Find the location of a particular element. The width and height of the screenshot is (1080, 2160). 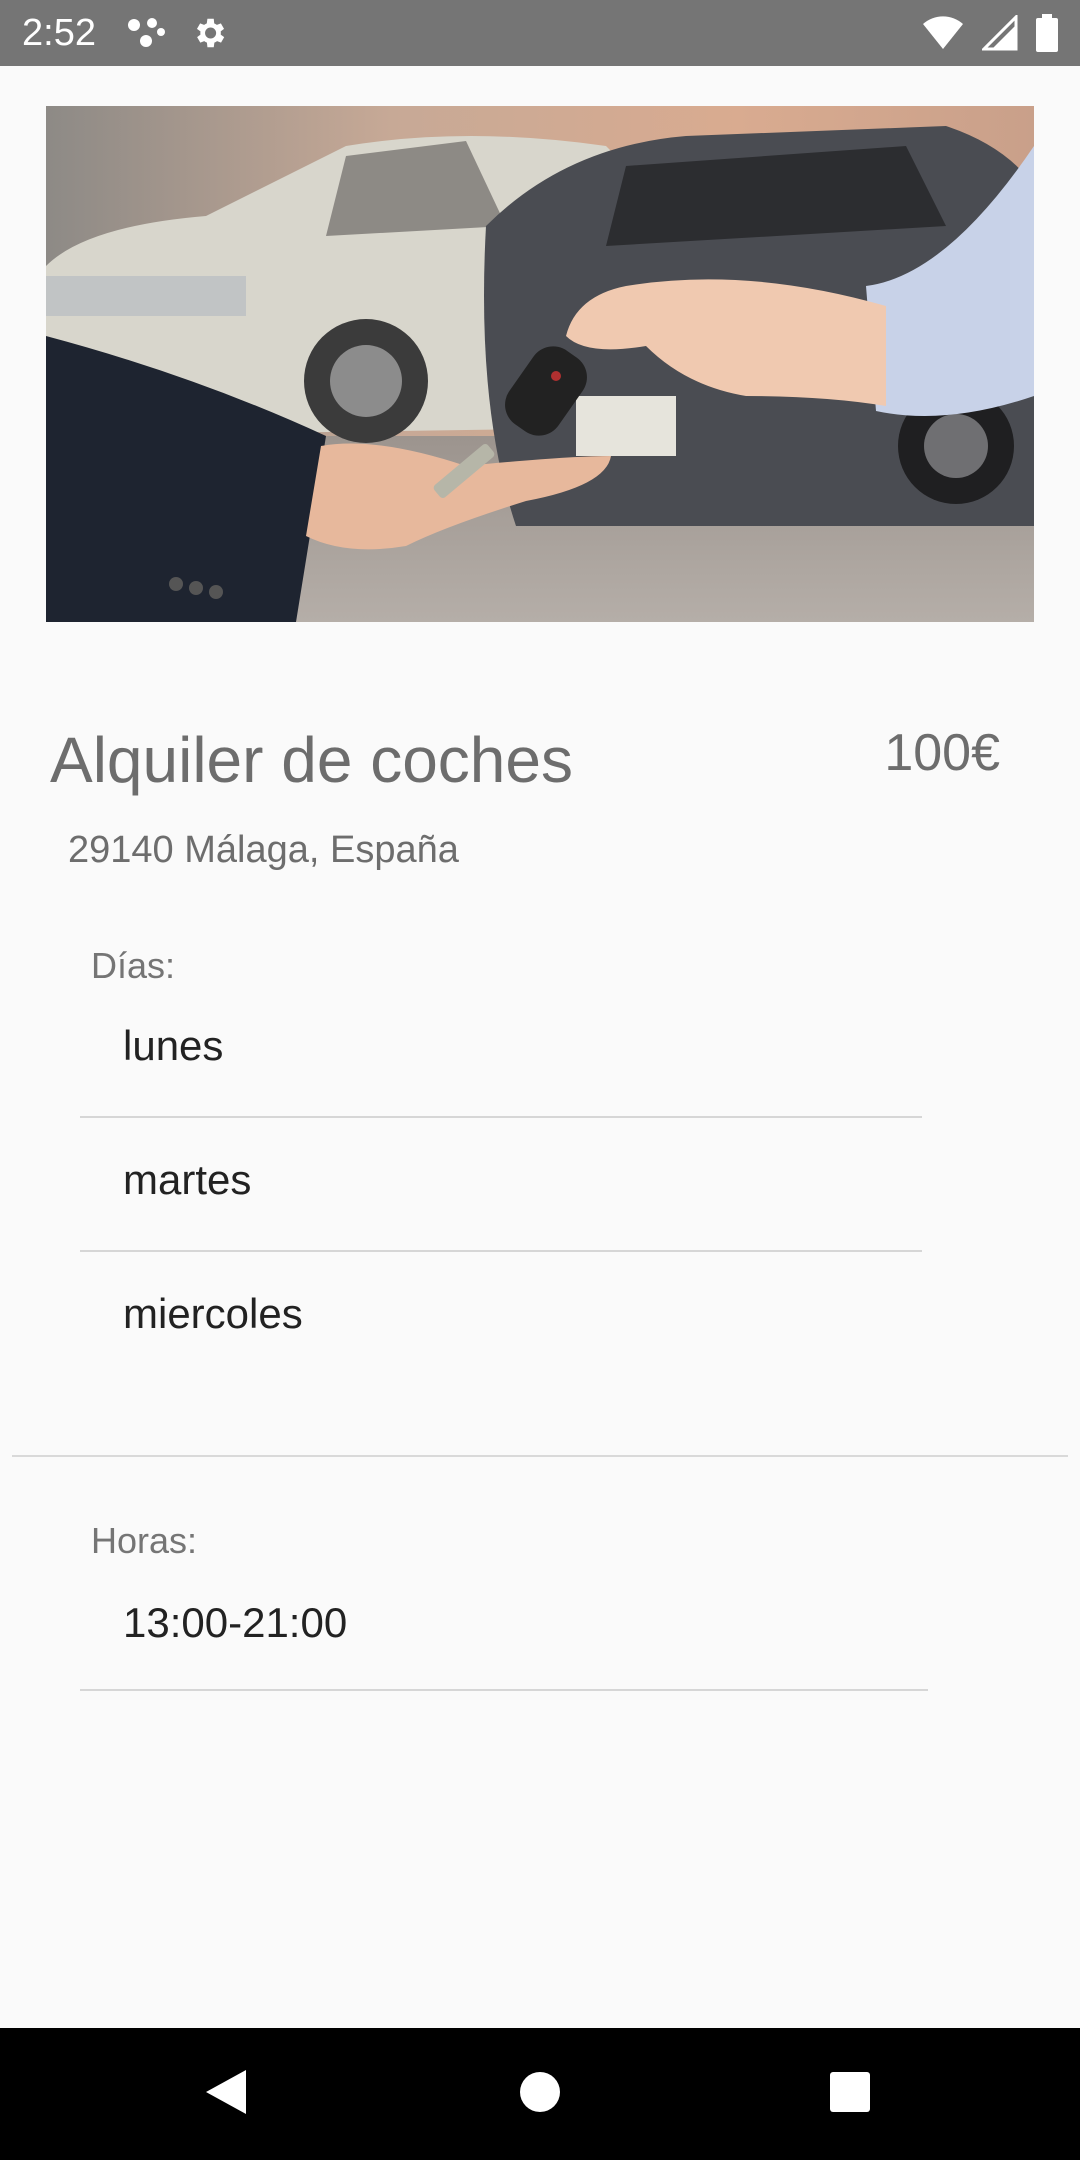

day-label: martes is located at coordinates (187, 1179).